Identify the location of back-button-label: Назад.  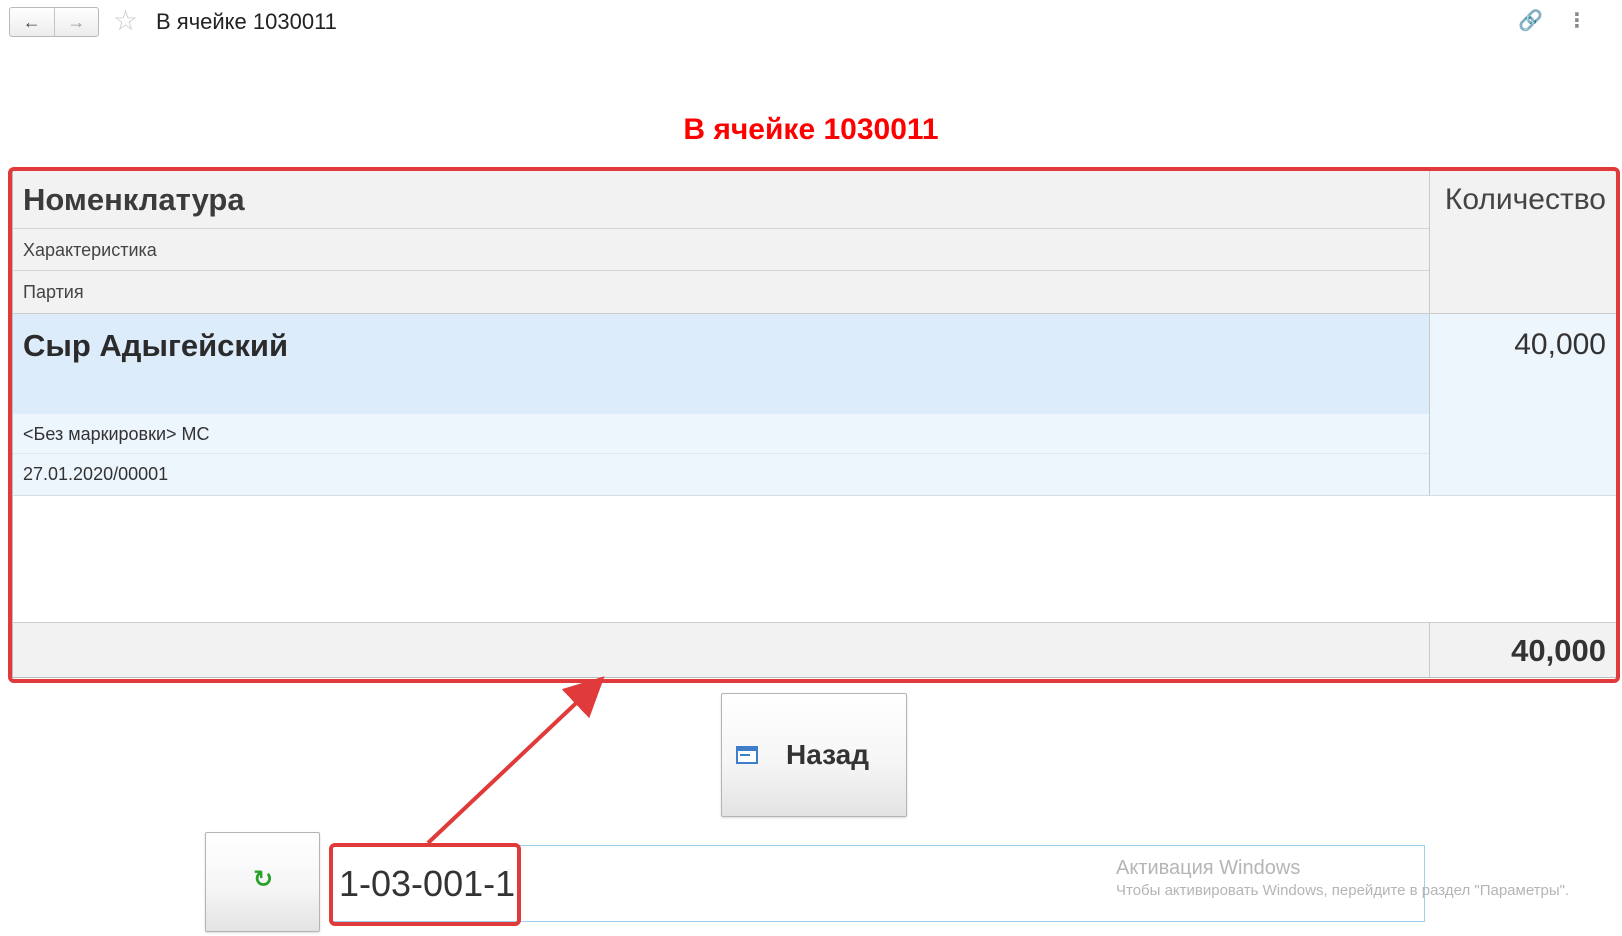
(828, 754).